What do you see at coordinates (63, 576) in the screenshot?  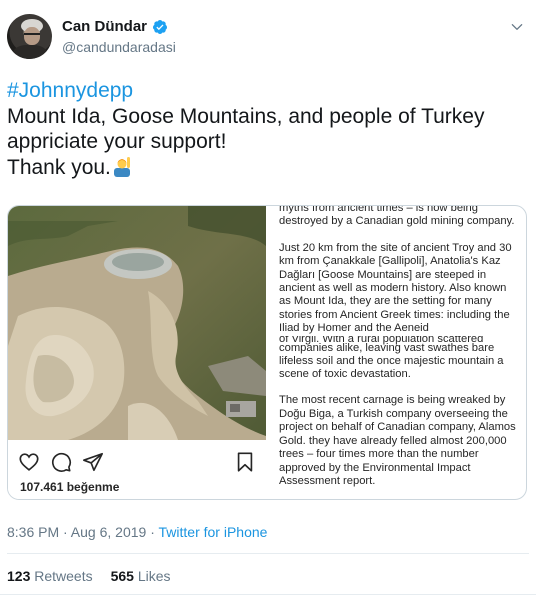 I see `retweets-label: Retweets` at bounding box center [63, 576].